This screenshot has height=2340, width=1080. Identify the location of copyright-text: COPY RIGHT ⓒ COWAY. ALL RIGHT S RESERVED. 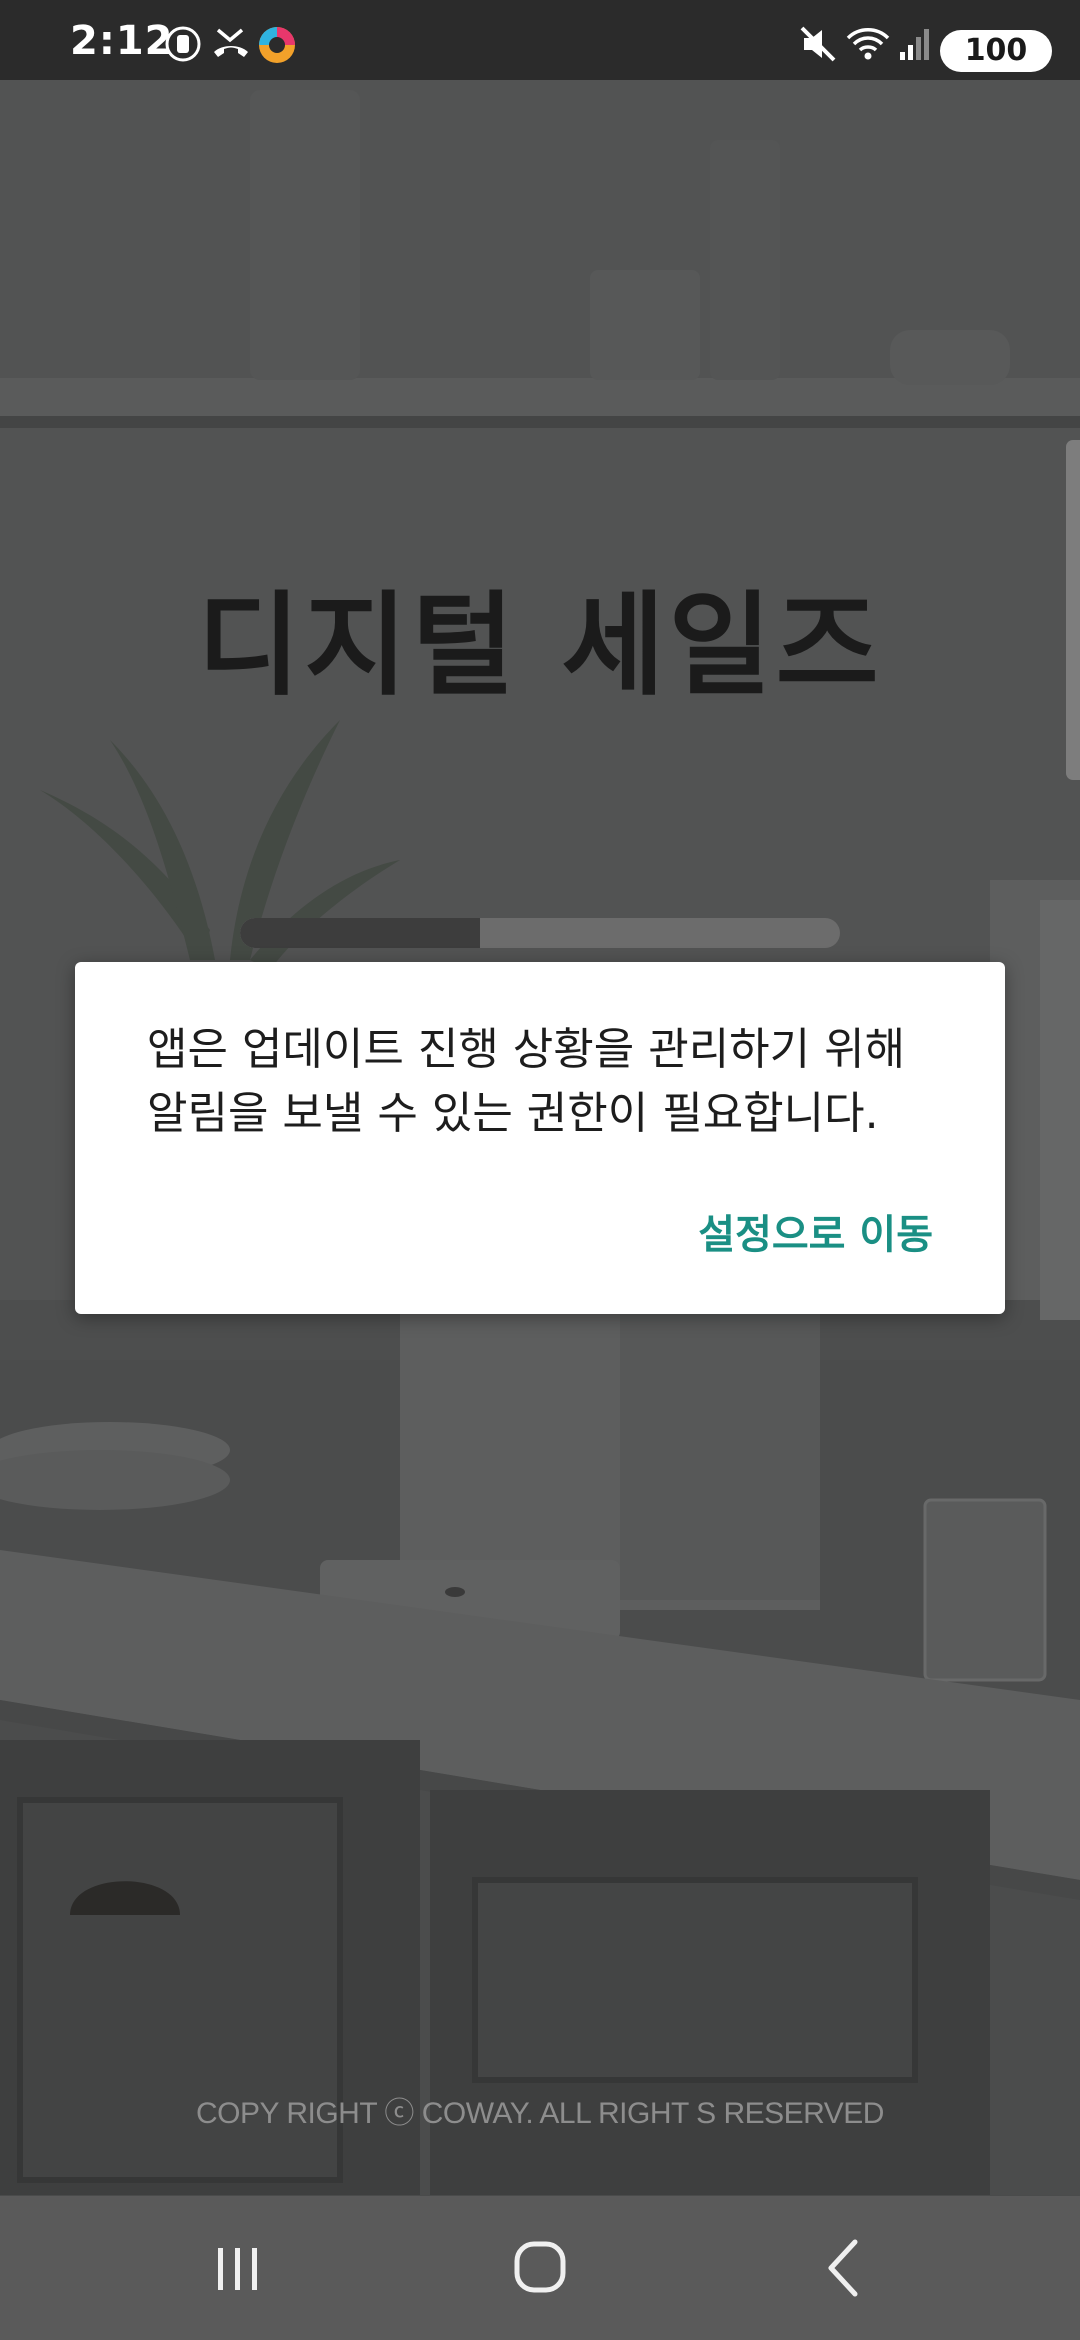
(540, 2113).